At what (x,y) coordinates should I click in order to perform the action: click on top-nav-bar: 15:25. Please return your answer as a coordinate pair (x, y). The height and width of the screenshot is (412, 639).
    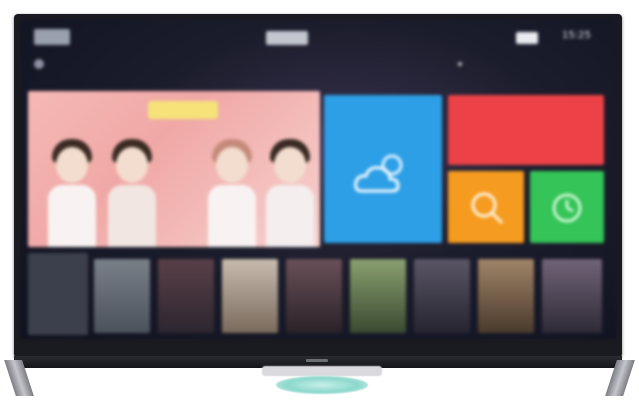
    Looking at the image, I should click on (318, 36).